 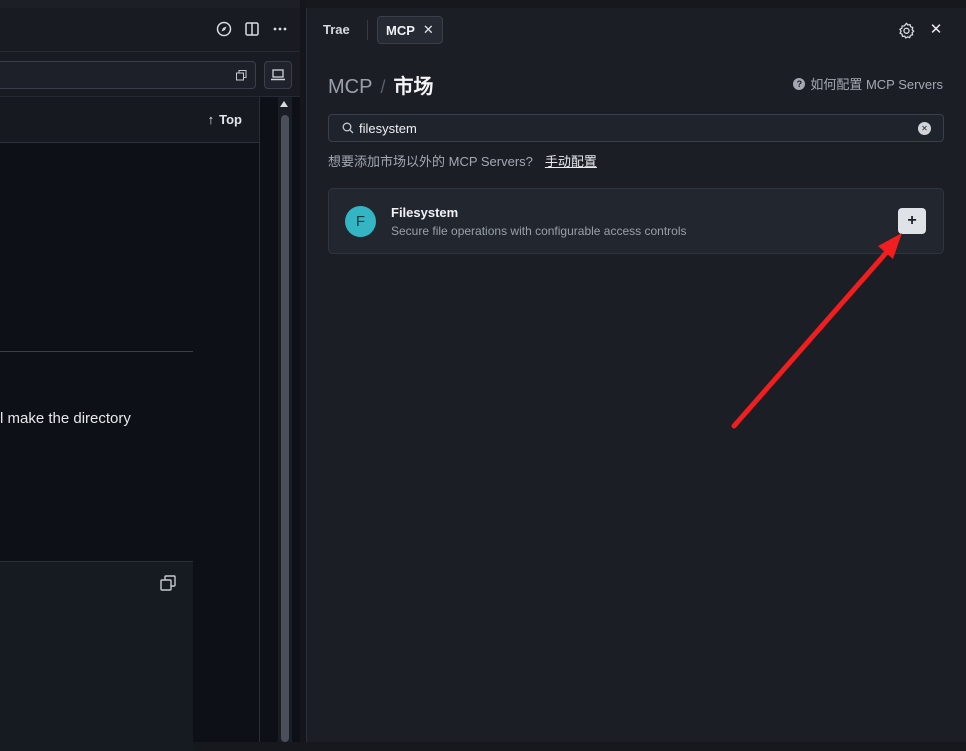 I want to click on compass-icon, so click(x=224, y=29).